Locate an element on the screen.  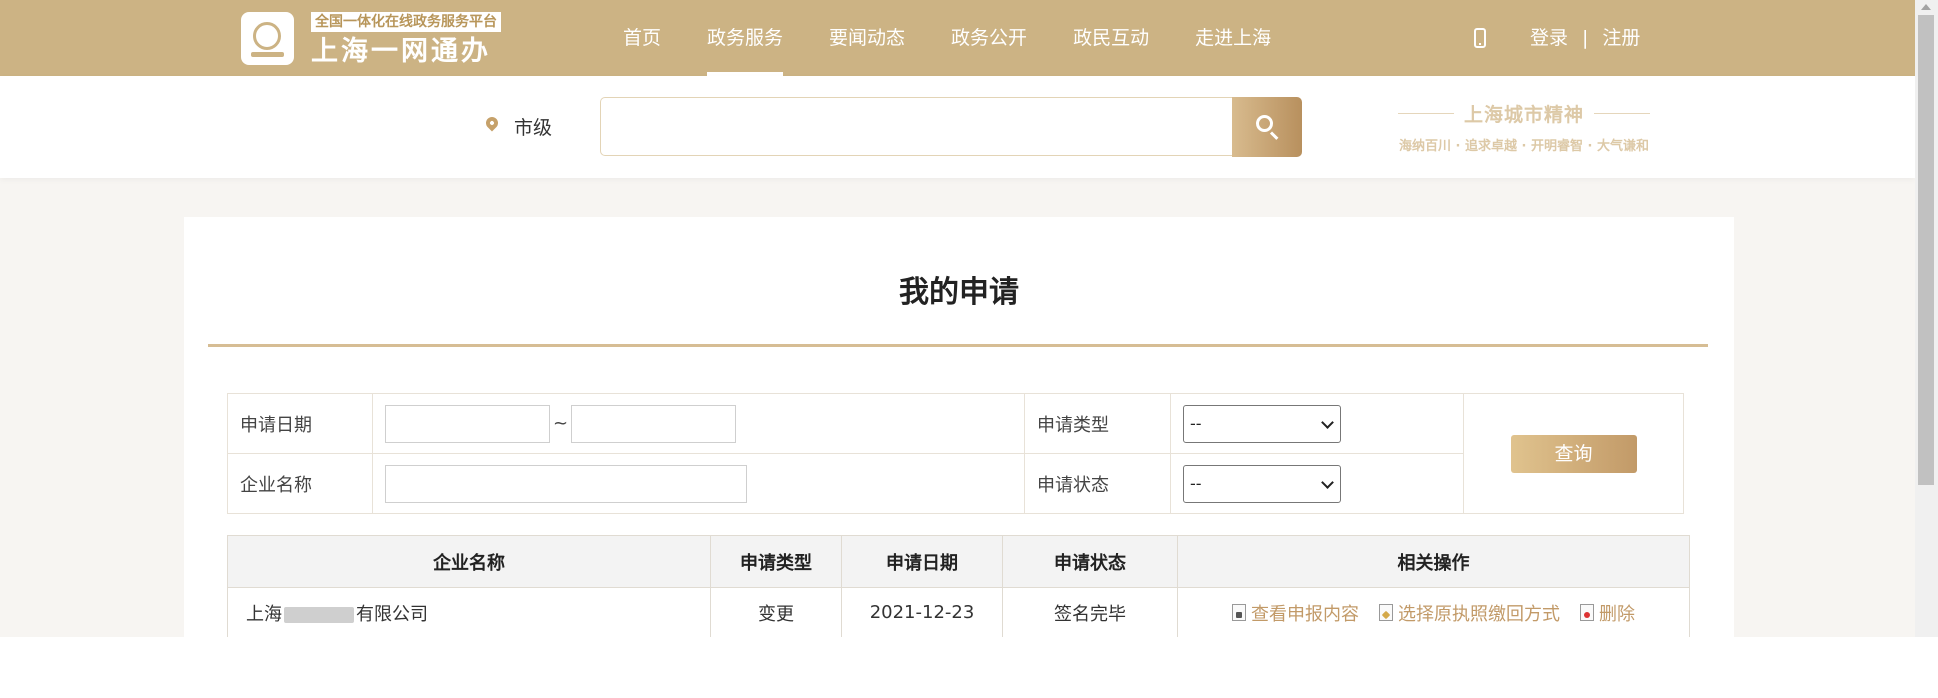
delete-link: 删除 is located at coordinates (1607, 613).